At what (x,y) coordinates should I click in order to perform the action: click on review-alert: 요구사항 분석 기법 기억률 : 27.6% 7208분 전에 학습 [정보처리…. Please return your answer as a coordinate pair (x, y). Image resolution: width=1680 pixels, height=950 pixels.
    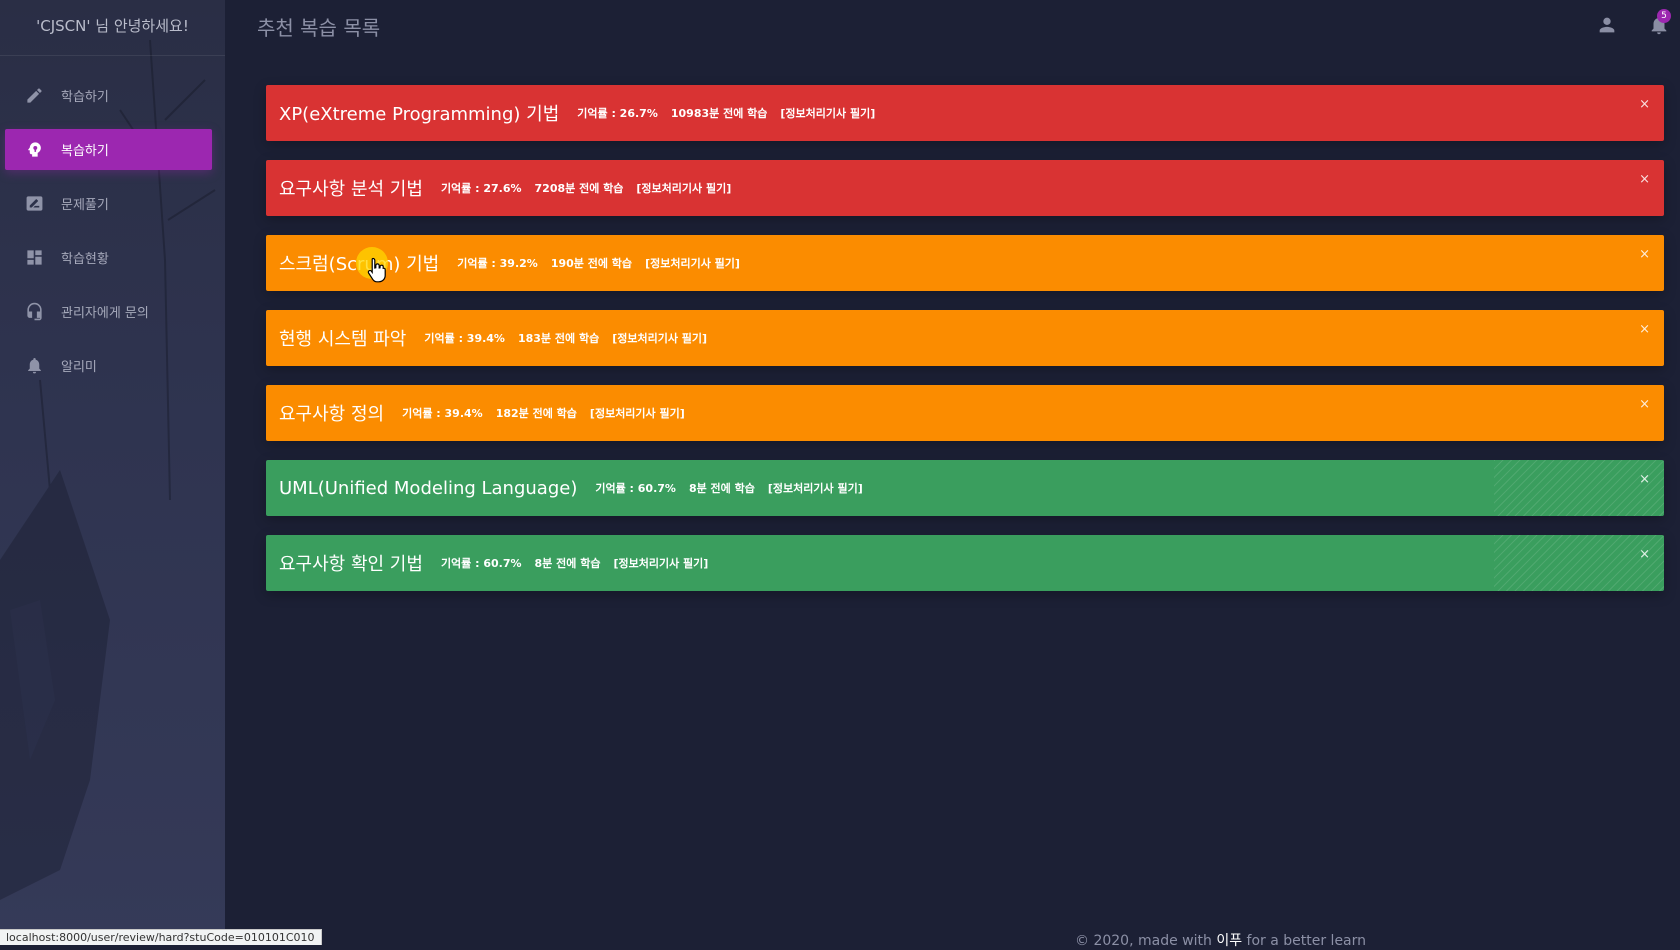
    Looking at the image, I should click on (965, 188).